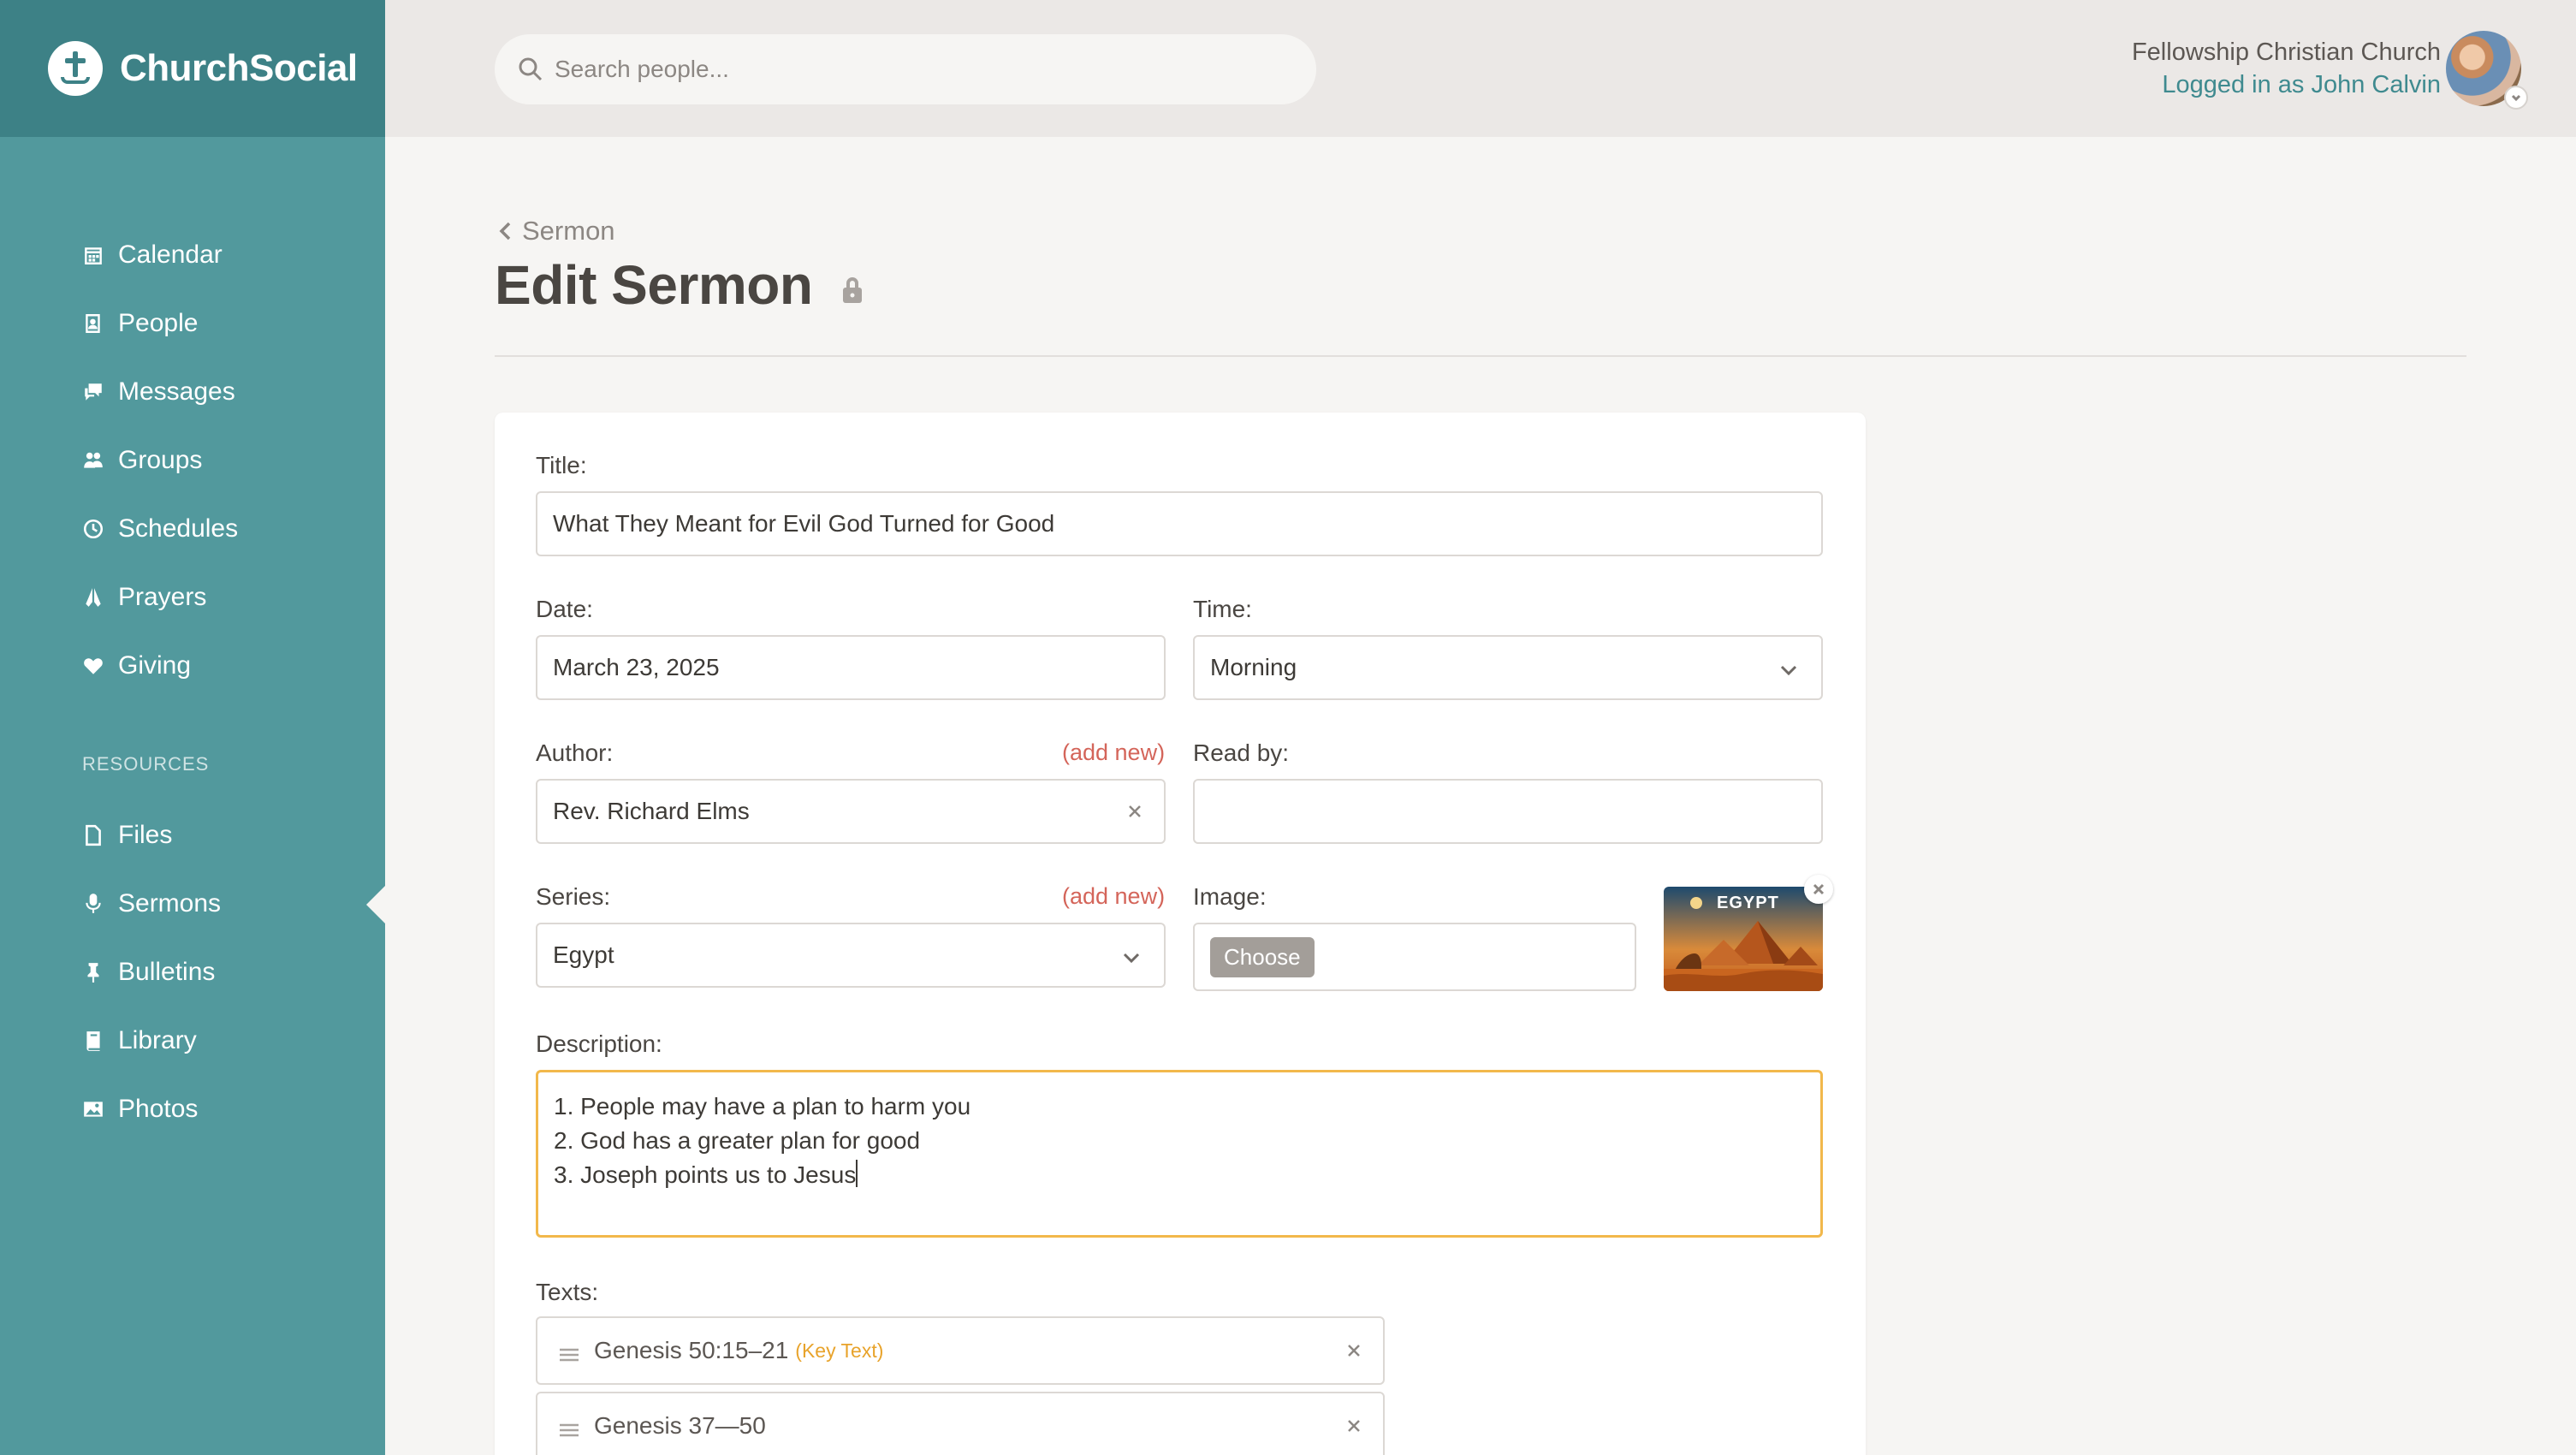  I want to click on church-logo-icon, so click(75, 68).